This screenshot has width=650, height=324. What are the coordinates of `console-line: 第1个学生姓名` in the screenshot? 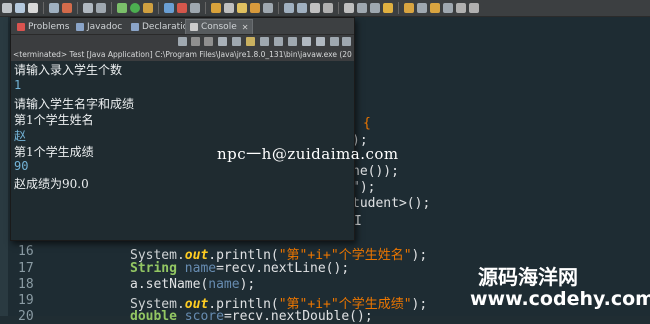 It's located at (54, 120).